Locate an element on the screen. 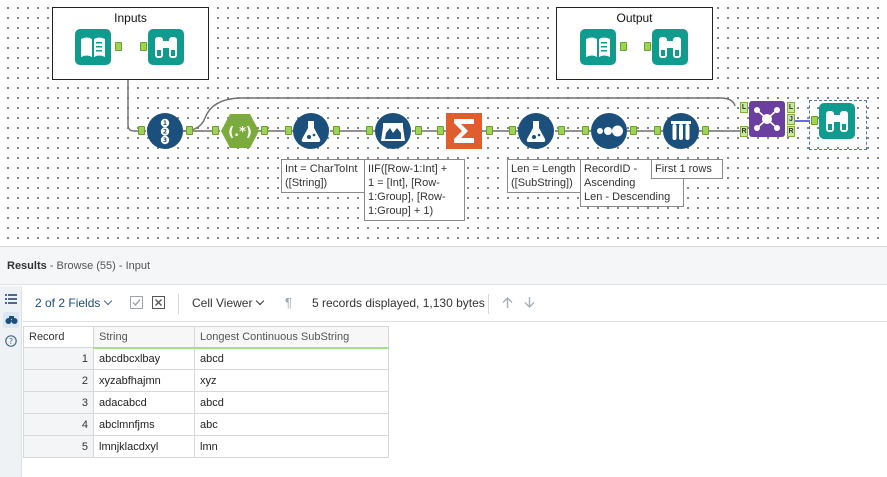 The width and height of the screenshot is (887, 477). container-title: Inputs is located at coordinates (130, 18).